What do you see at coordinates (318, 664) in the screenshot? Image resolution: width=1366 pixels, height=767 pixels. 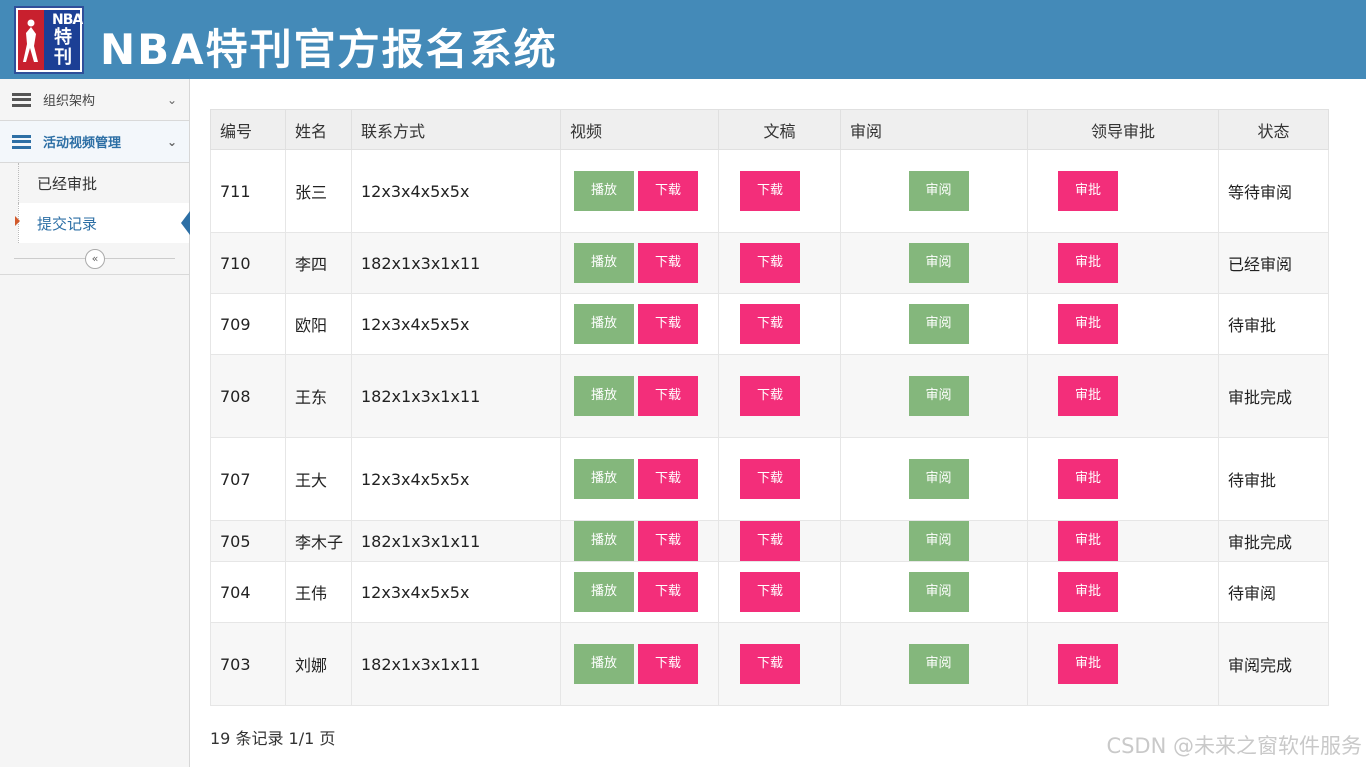 I see `cell-name: 刘娜` at bounding box center [318, 664].